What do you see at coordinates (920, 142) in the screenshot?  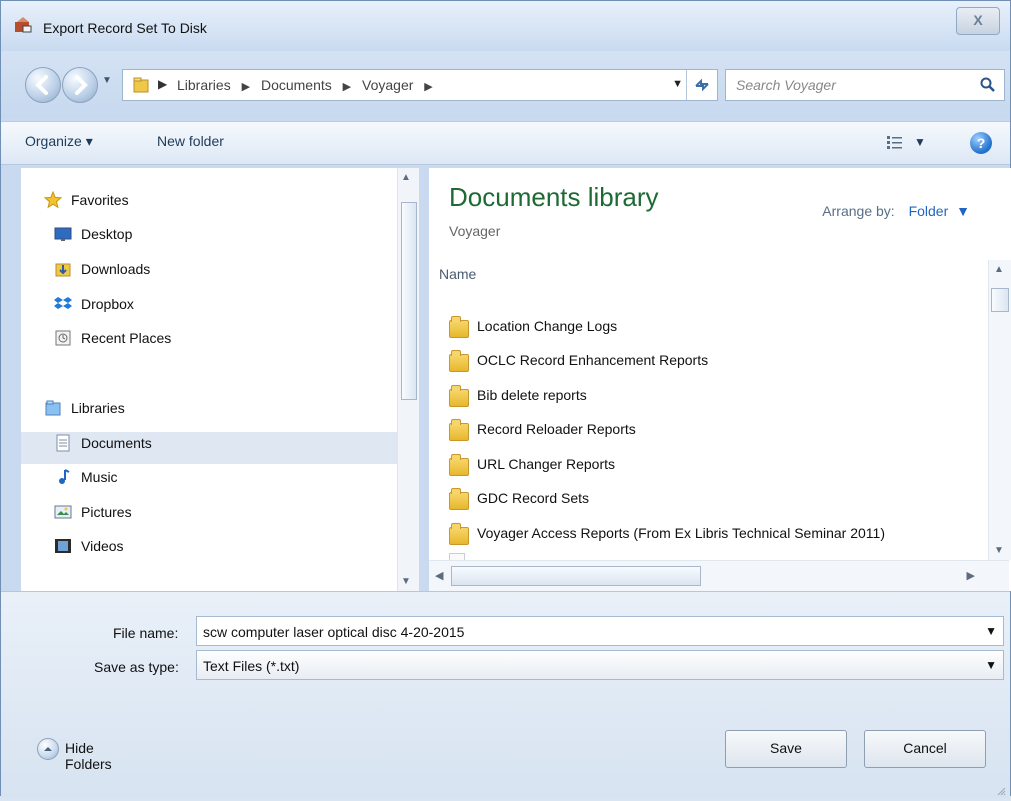 I see `view-dropdown-icon: ▼` at bounding box center [920, 142].